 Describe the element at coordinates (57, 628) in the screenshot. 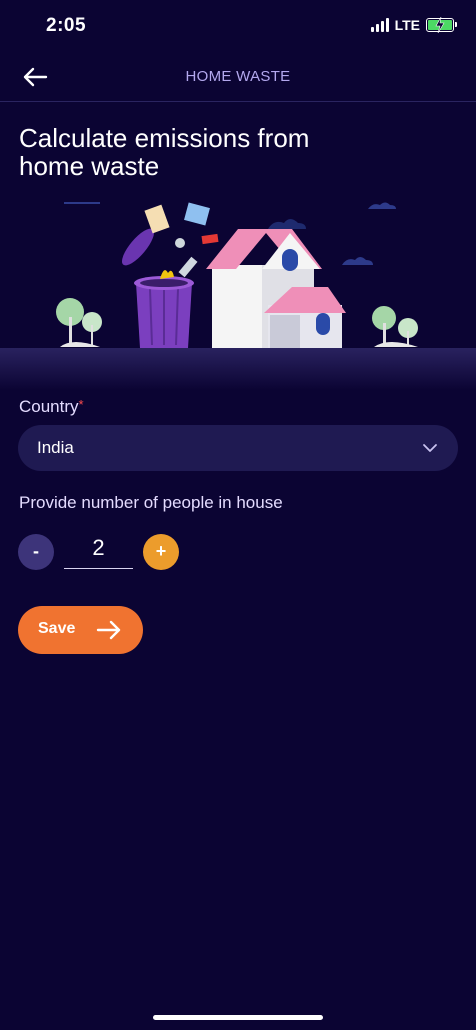

I see `save-button-label: Save` at that location.